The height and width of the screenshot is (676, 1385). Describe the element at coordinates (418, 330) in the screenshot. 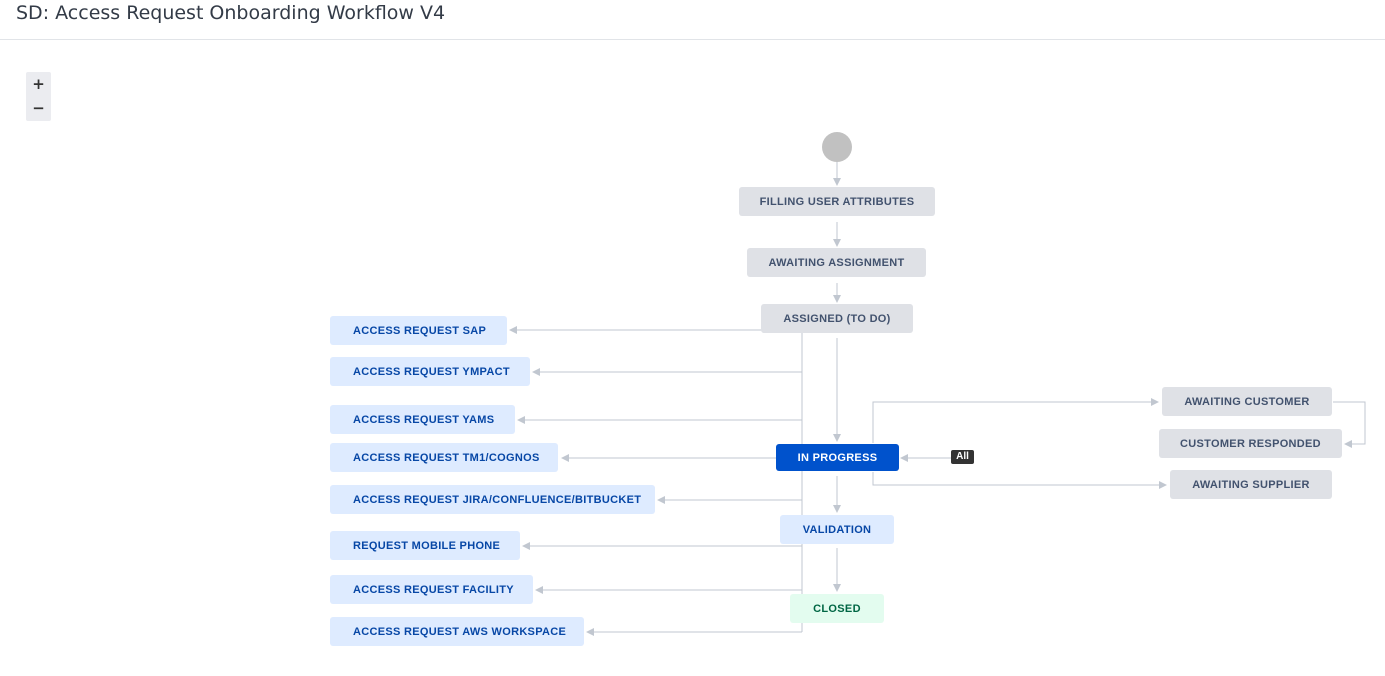

I see `status-access-request-sap: ACCESS REQUEST SAP` at that location.